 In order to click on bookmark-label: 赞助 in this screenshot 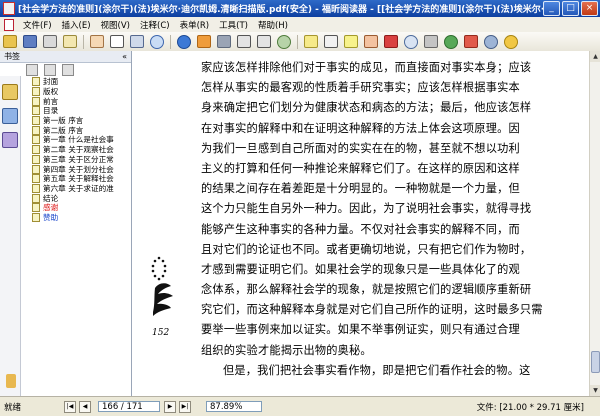, I will do `click(51, 217)`.